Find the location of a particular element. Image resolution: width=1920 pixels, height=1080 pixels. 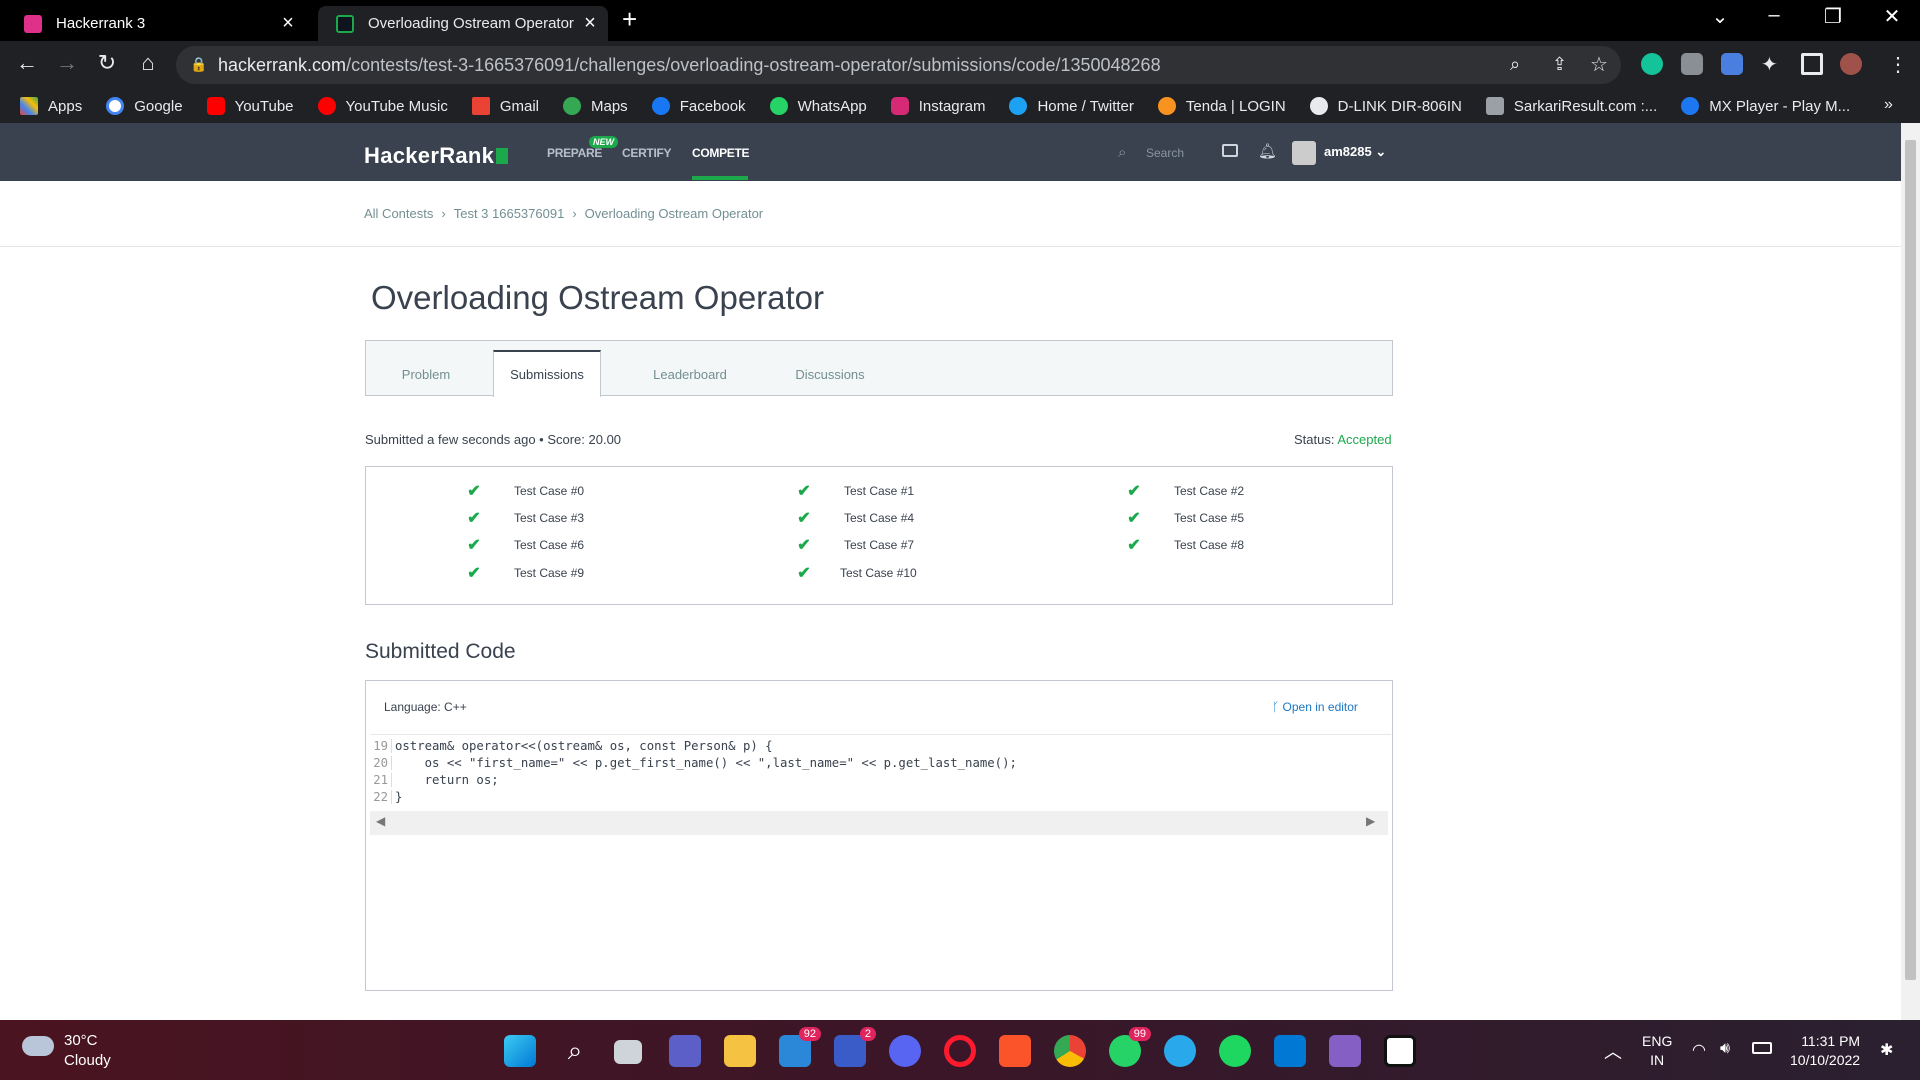

cloud-icon is located at coordinates (38, 1046).